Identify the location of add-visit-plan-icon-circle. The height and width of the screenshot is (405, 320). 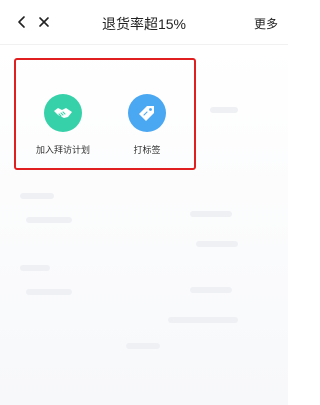
(63, 113).